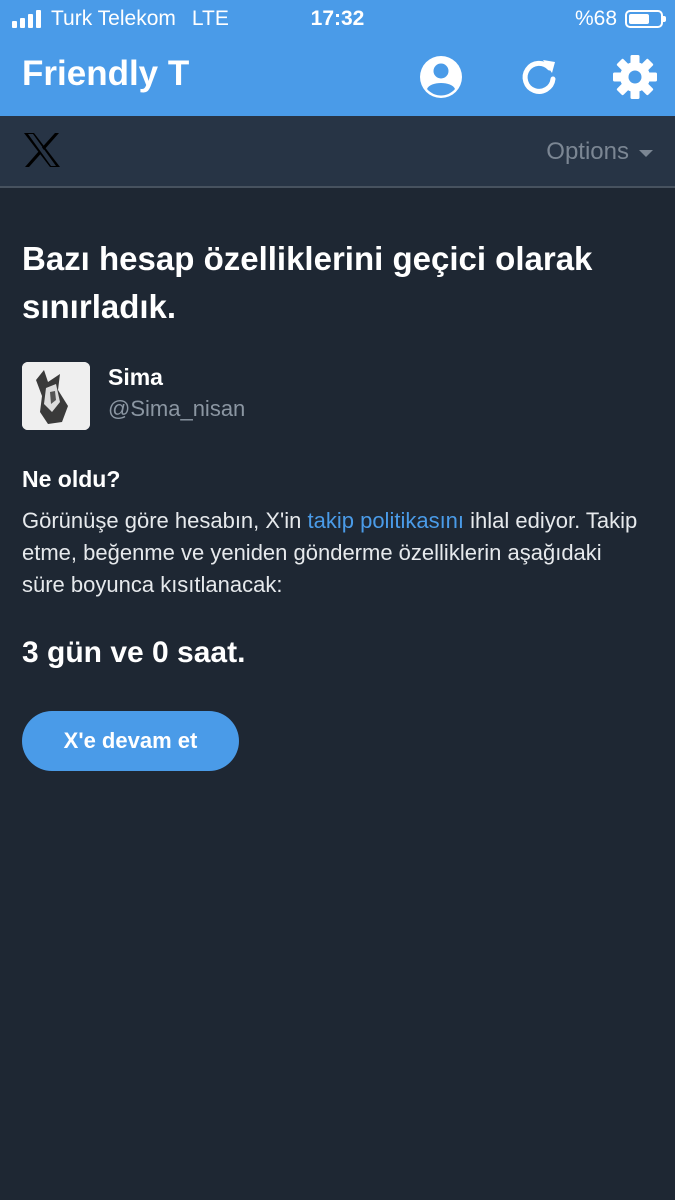 This screenshot has width=675, height=1200. What do you see at coordinates (539, 77) in the screenshot?
I see `refresh-icon` at bounding box center [539, 77].